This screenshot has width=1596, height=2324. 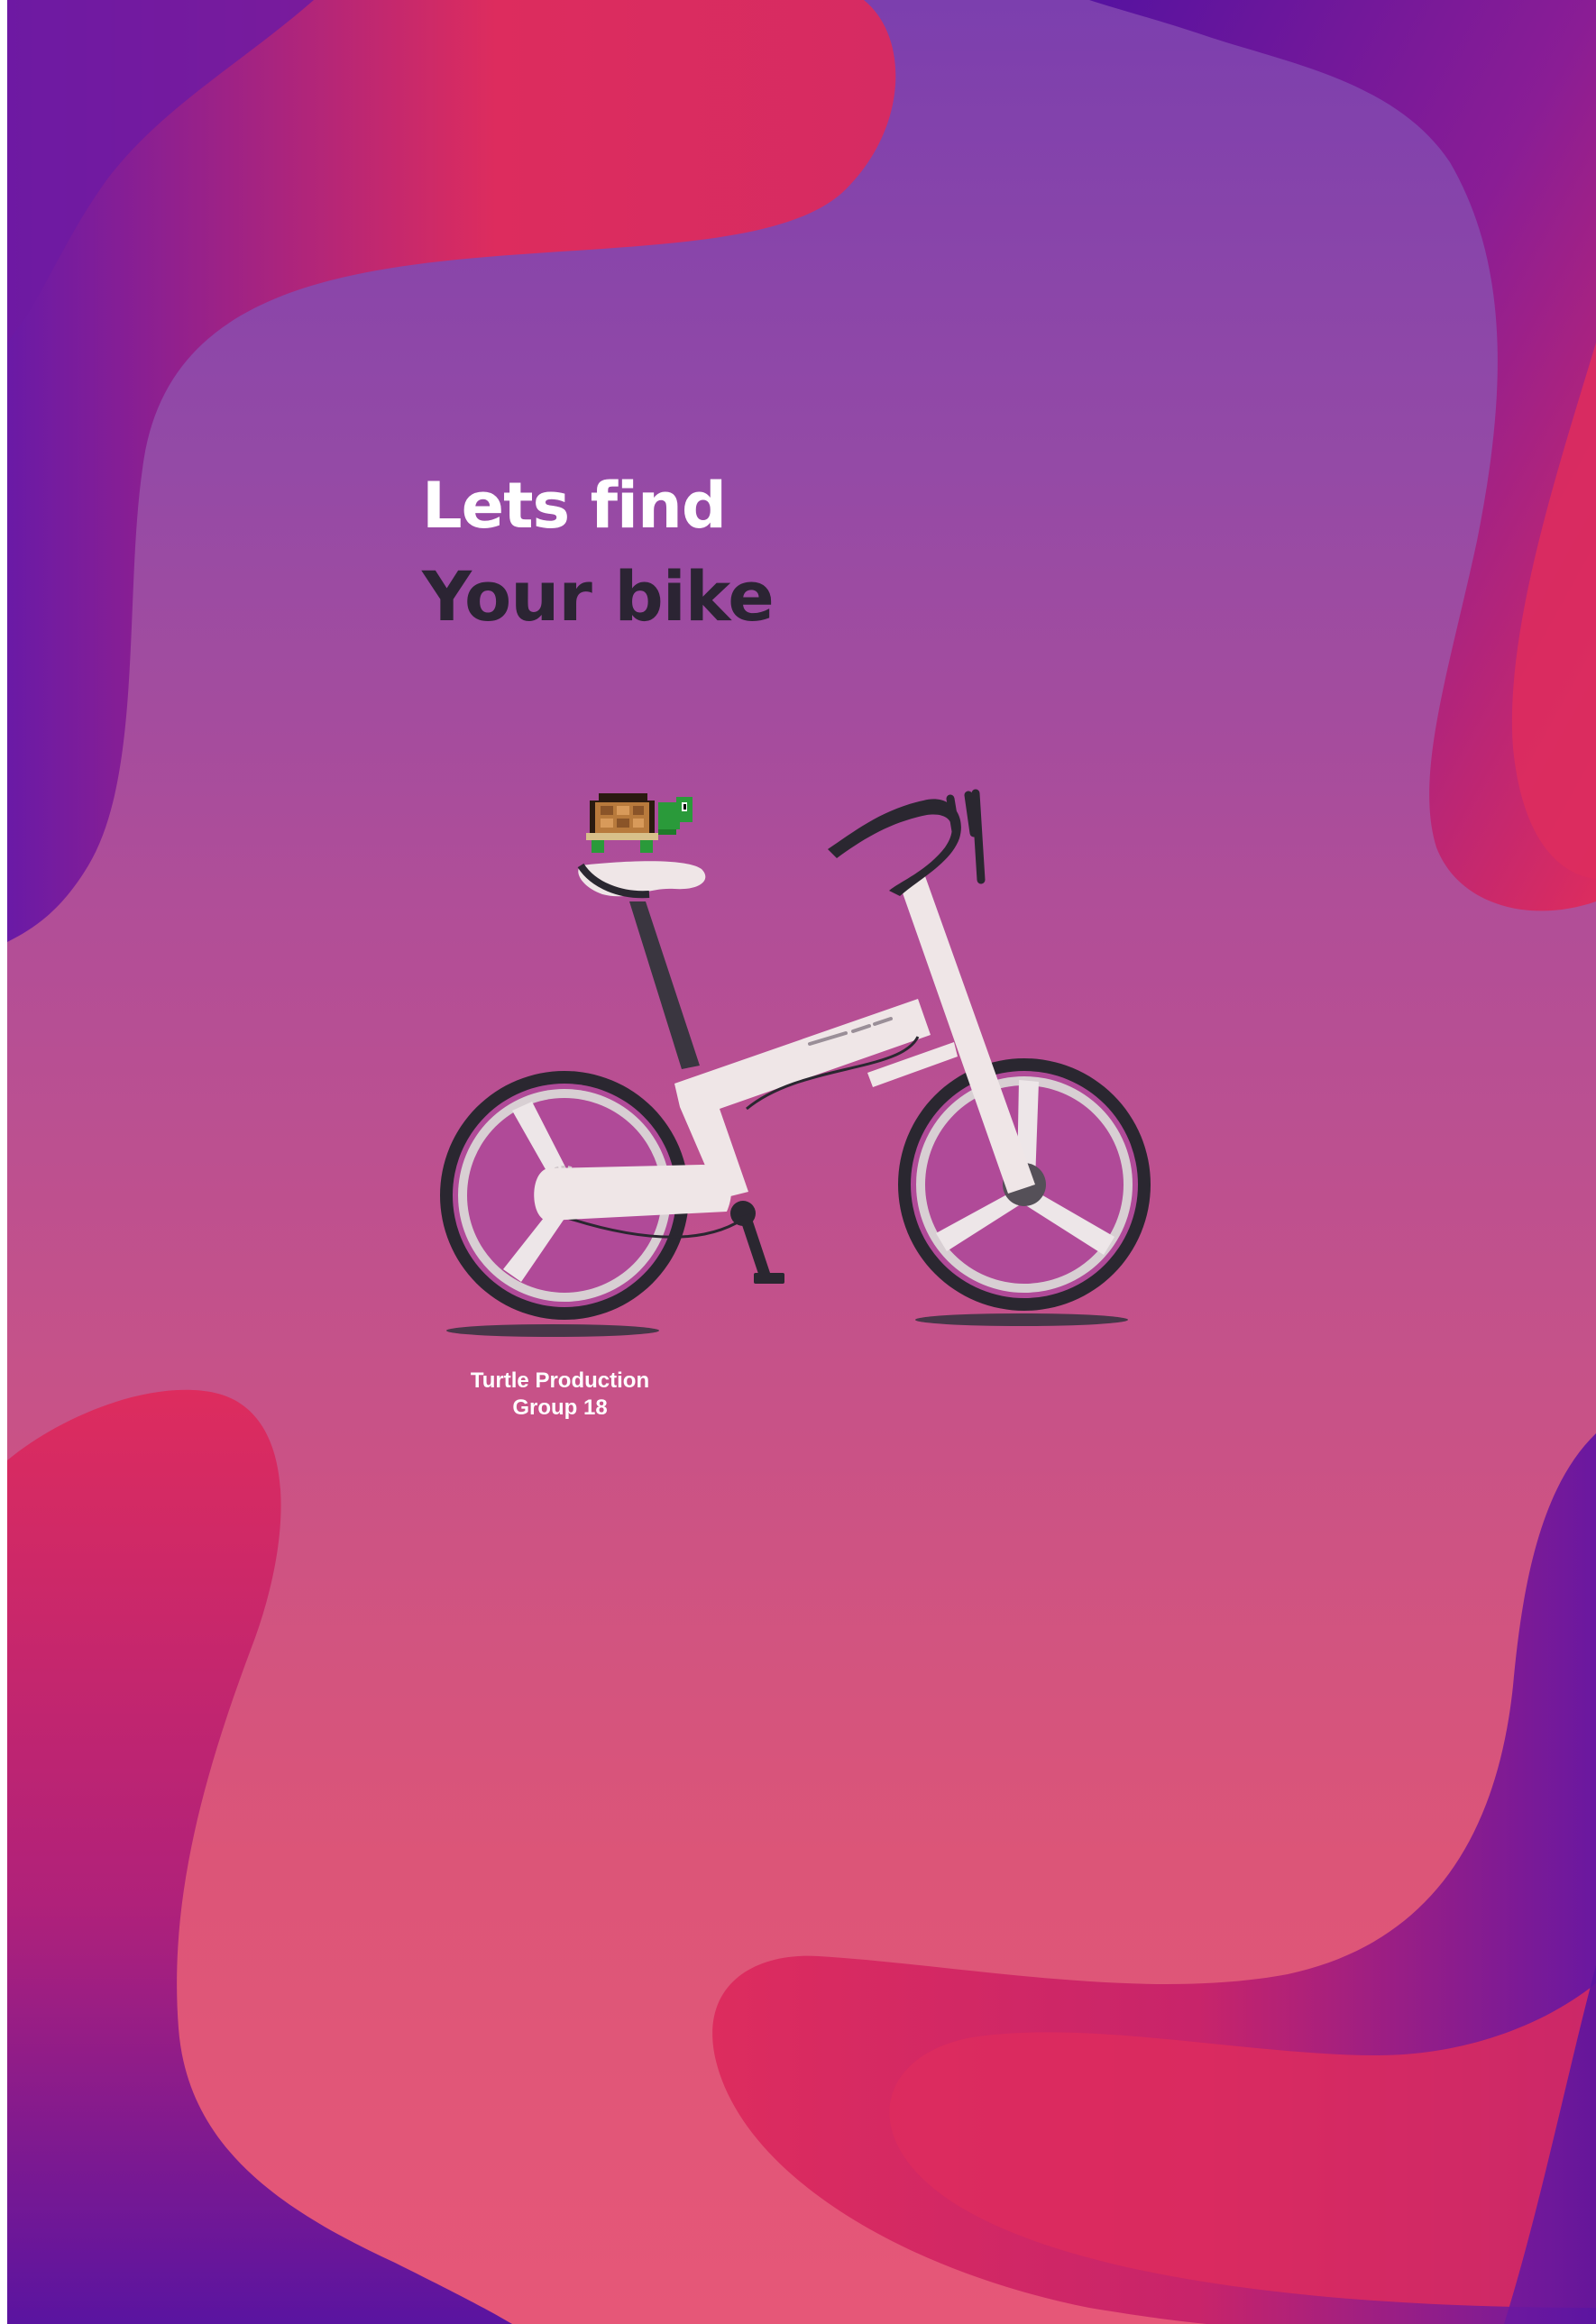 What do you see at coordinates (754, 1244) in the screenshot?
I see `pedal-arm` at bounding box center [754, 1244].